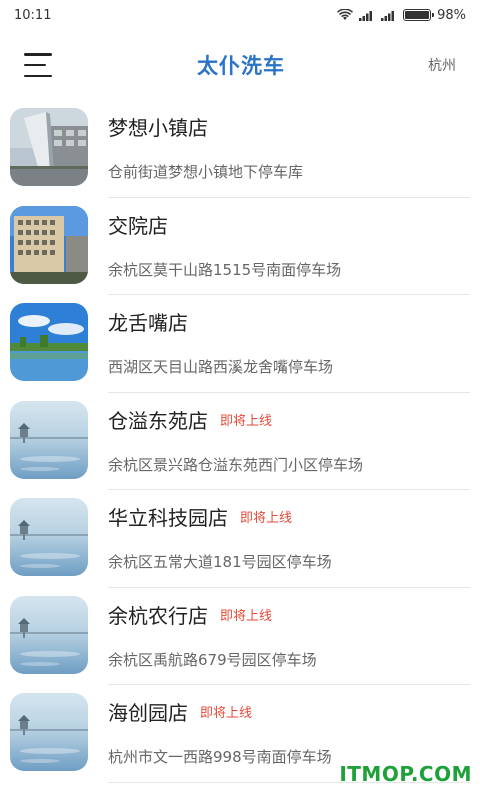 The image size is (480, 800). What do you see at coordinates (442, 65) in the screenshot?
I see `city-selector: 杭州` at bounding box center [442, 65].